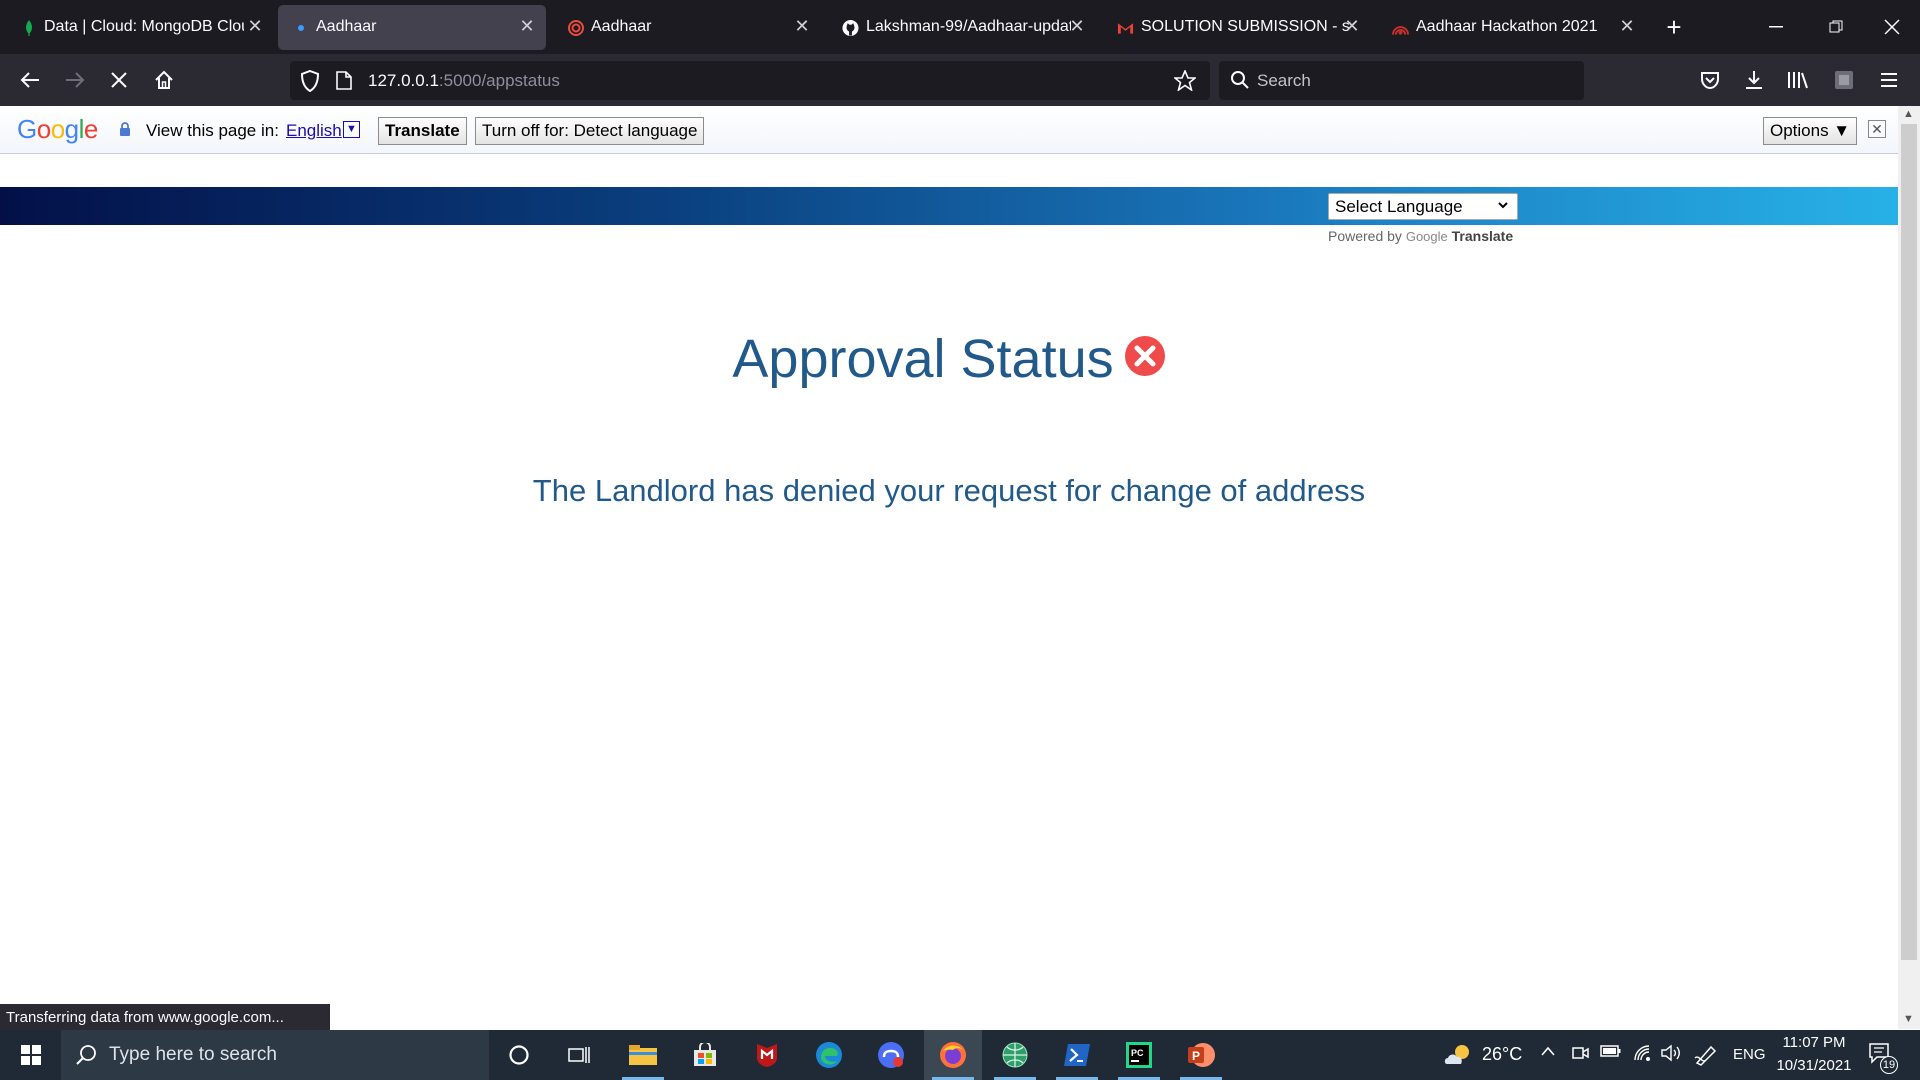 This screenshot has height=1080, width=1920. I want to click on taskbar-search-box: Type here to search, so click(275, 1055).